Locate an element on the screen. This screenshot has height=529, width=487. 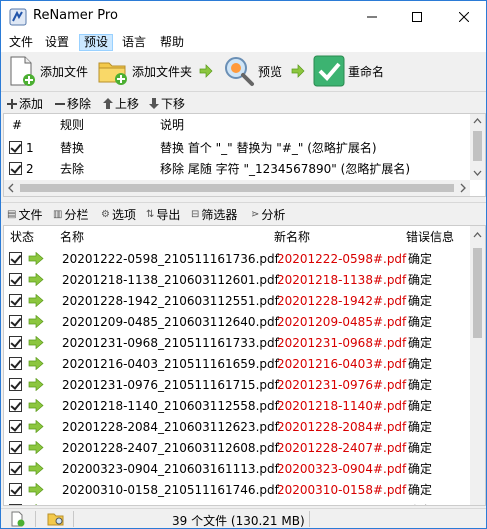
rules-horizontal-scrollbar is located at coordinates (237, 188).